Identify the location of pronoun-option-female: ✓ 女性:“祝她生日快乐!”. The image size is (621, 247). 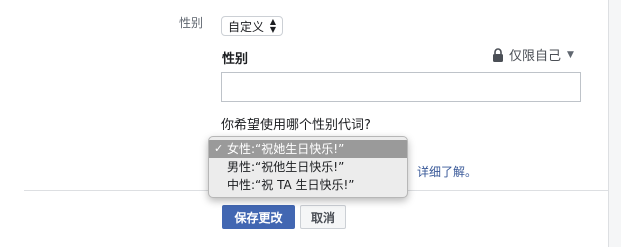
(308, 149).